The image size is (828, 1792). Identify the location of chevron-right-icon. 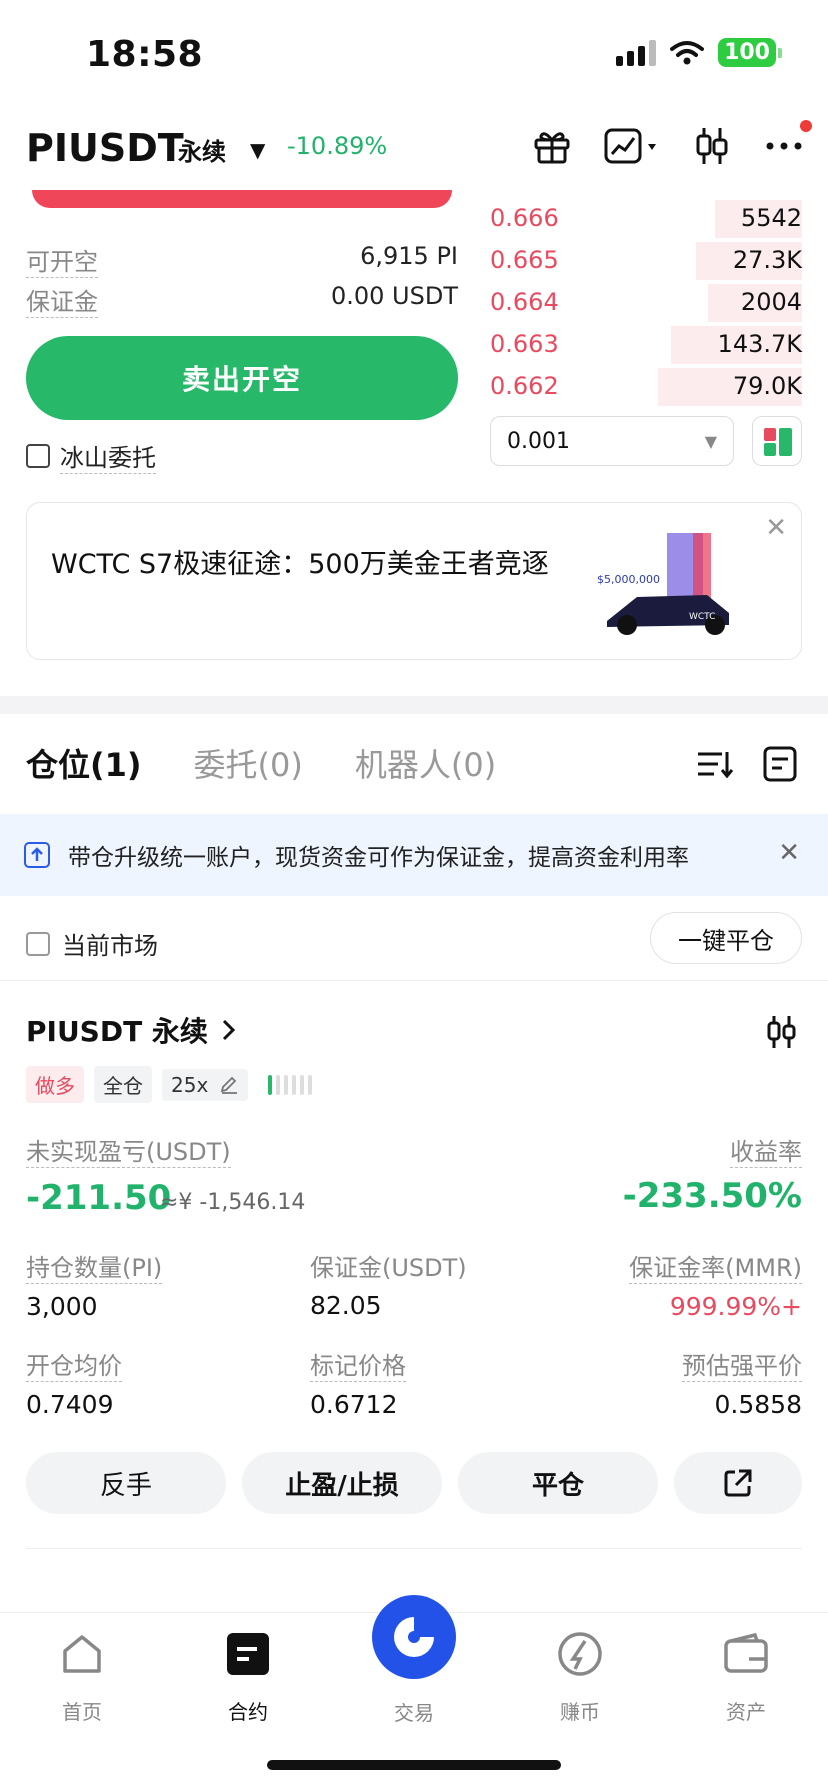
(229, 1030).